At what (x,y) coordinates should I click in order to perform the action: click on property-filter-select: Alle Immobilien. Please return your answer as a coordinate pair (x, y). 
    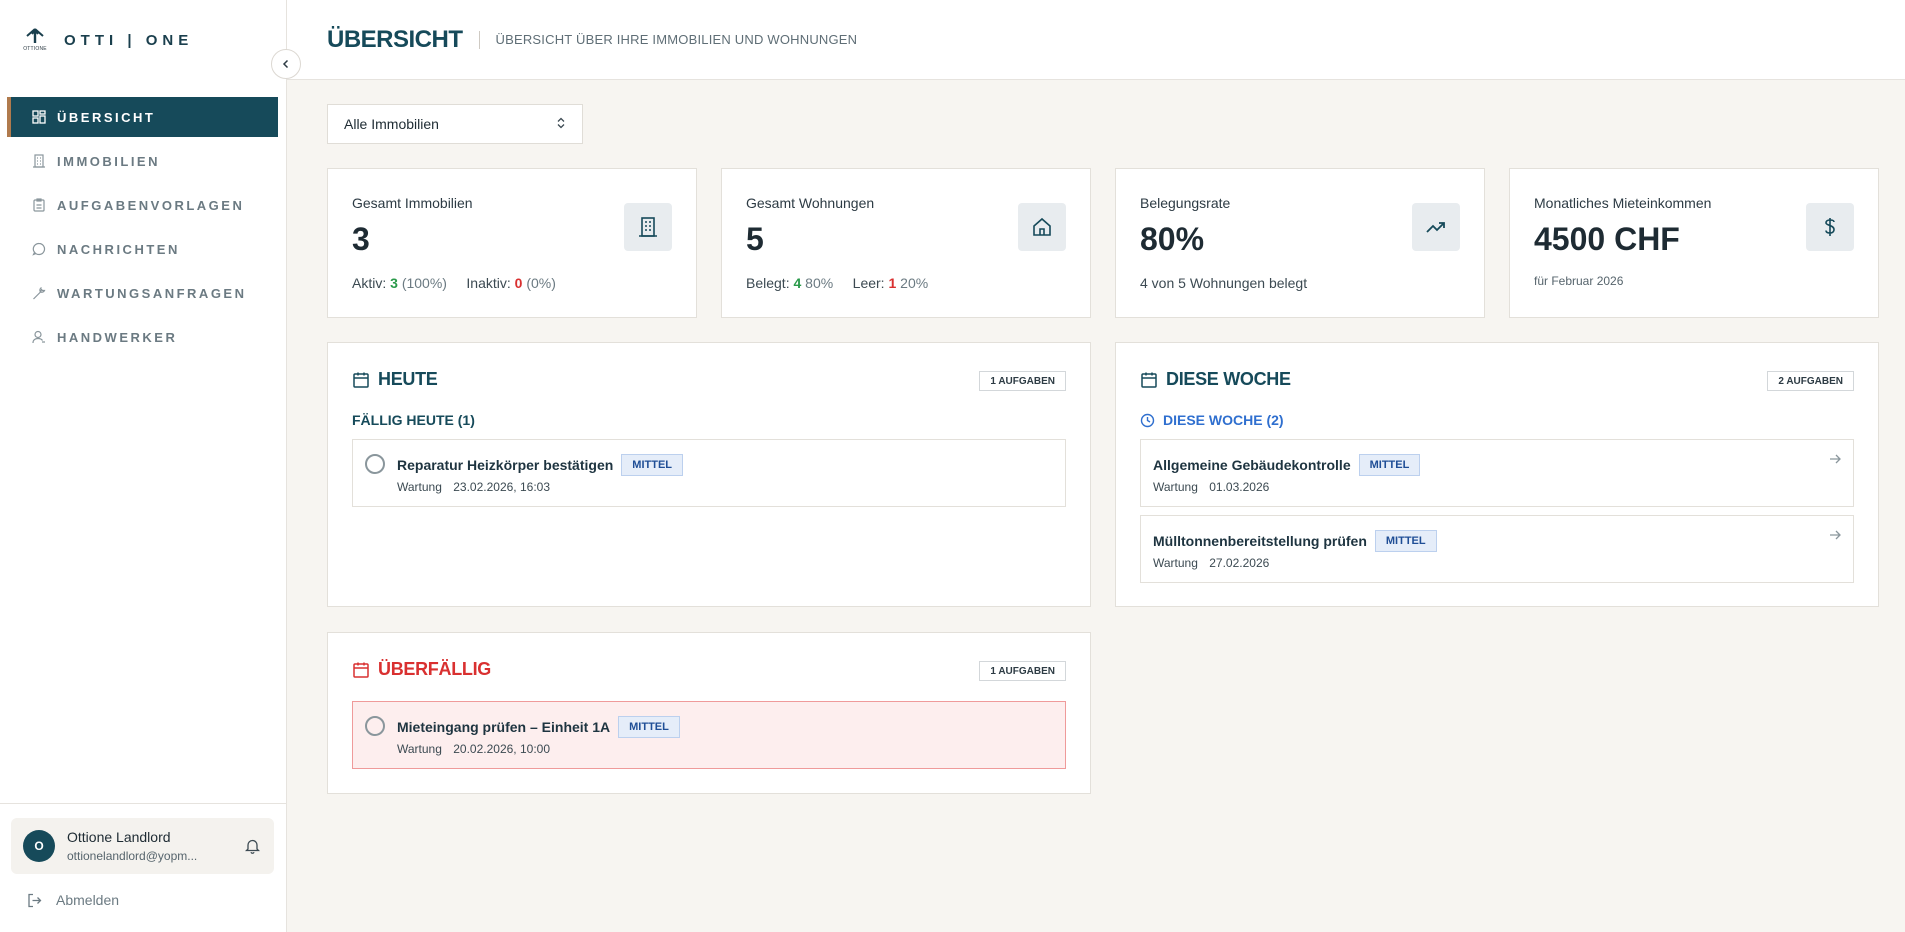
    Looking at the image, I should click on (455, 124).